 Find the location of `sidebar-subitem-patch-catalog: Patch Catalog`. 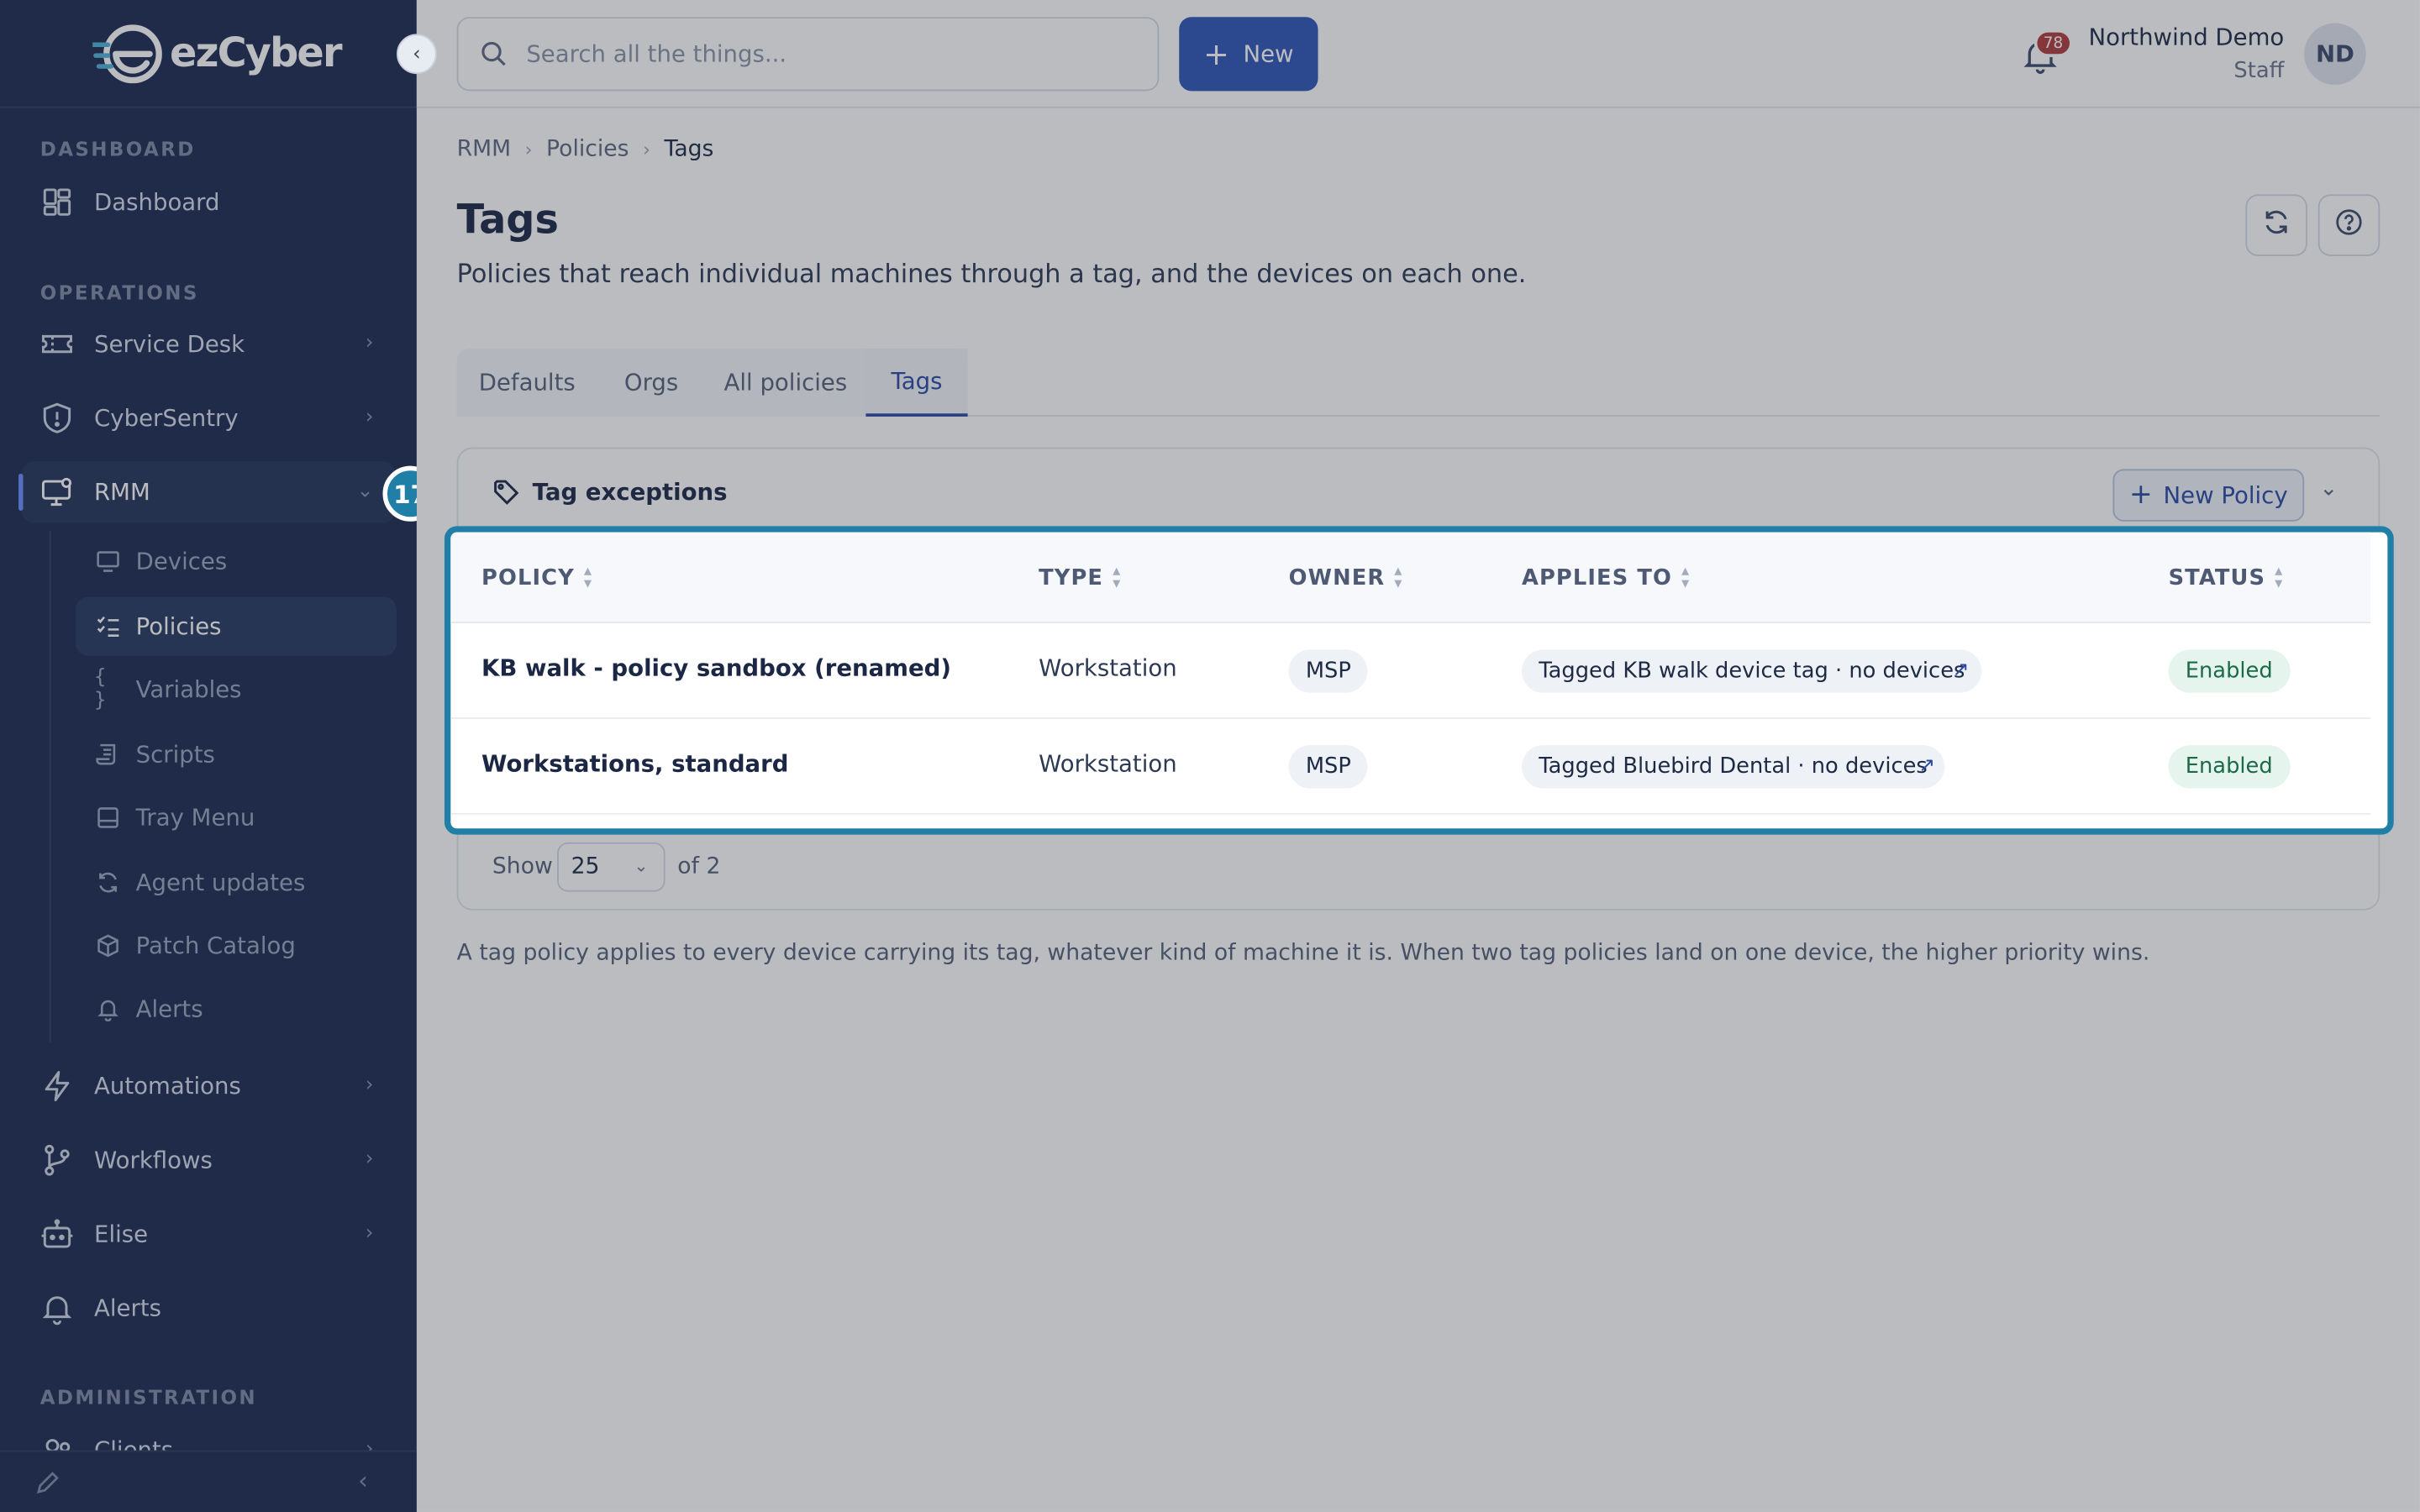

sidebar-subitem-patch-catalog: Patch Catalog is located at coordinates (236, 945).